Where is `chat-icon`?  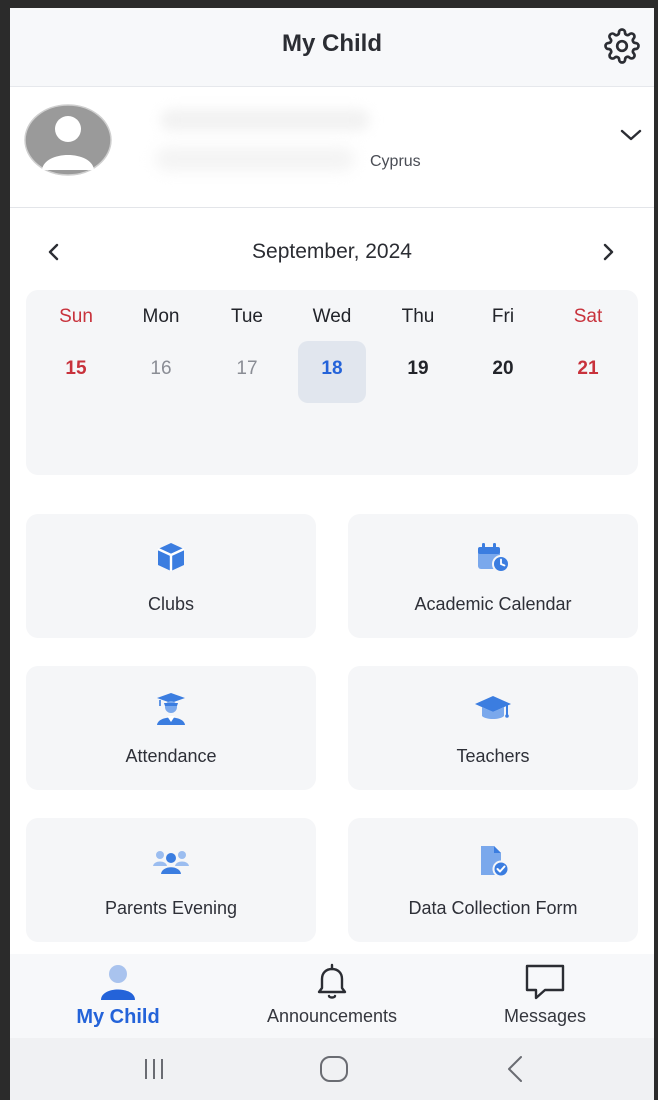 chat-icon is located at coordinates (545, 982).